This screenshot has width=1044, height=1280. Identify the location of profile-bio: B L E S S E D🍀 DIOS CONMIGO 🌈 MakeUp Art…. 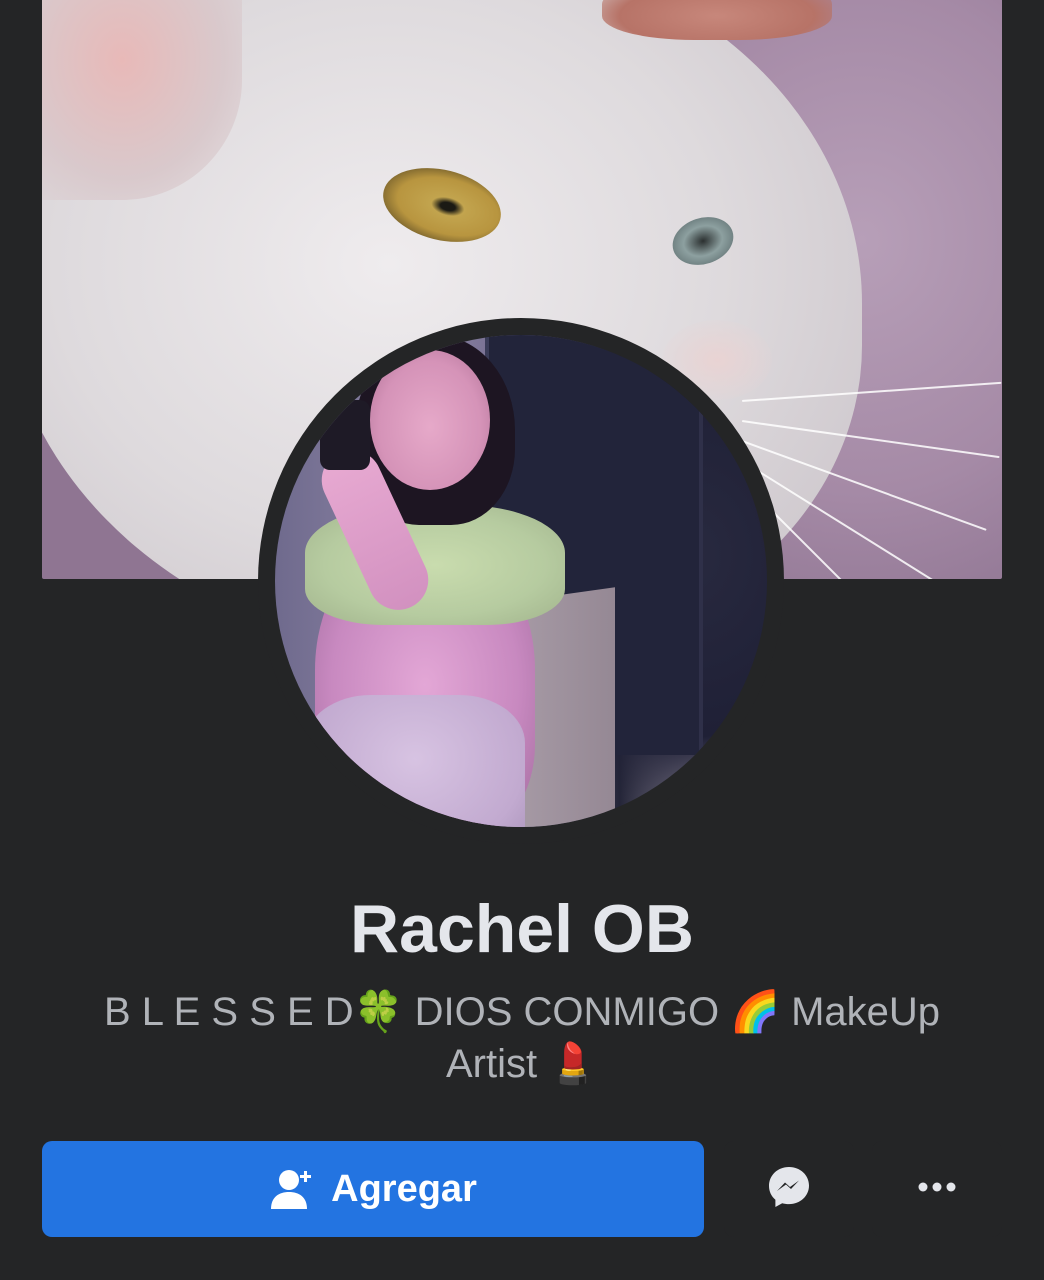
(522, 1038).